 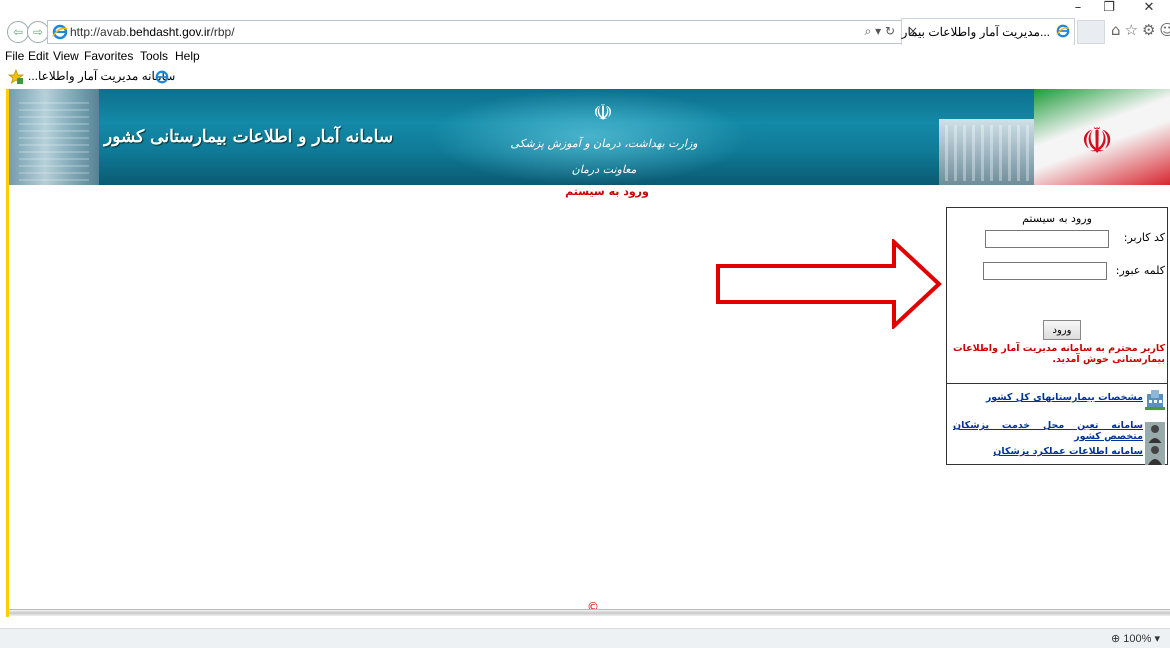 What do you see at coordinates (1091, 32) in the screenshot?
I see `new-tab-button` at bounding box center [1091, 32].